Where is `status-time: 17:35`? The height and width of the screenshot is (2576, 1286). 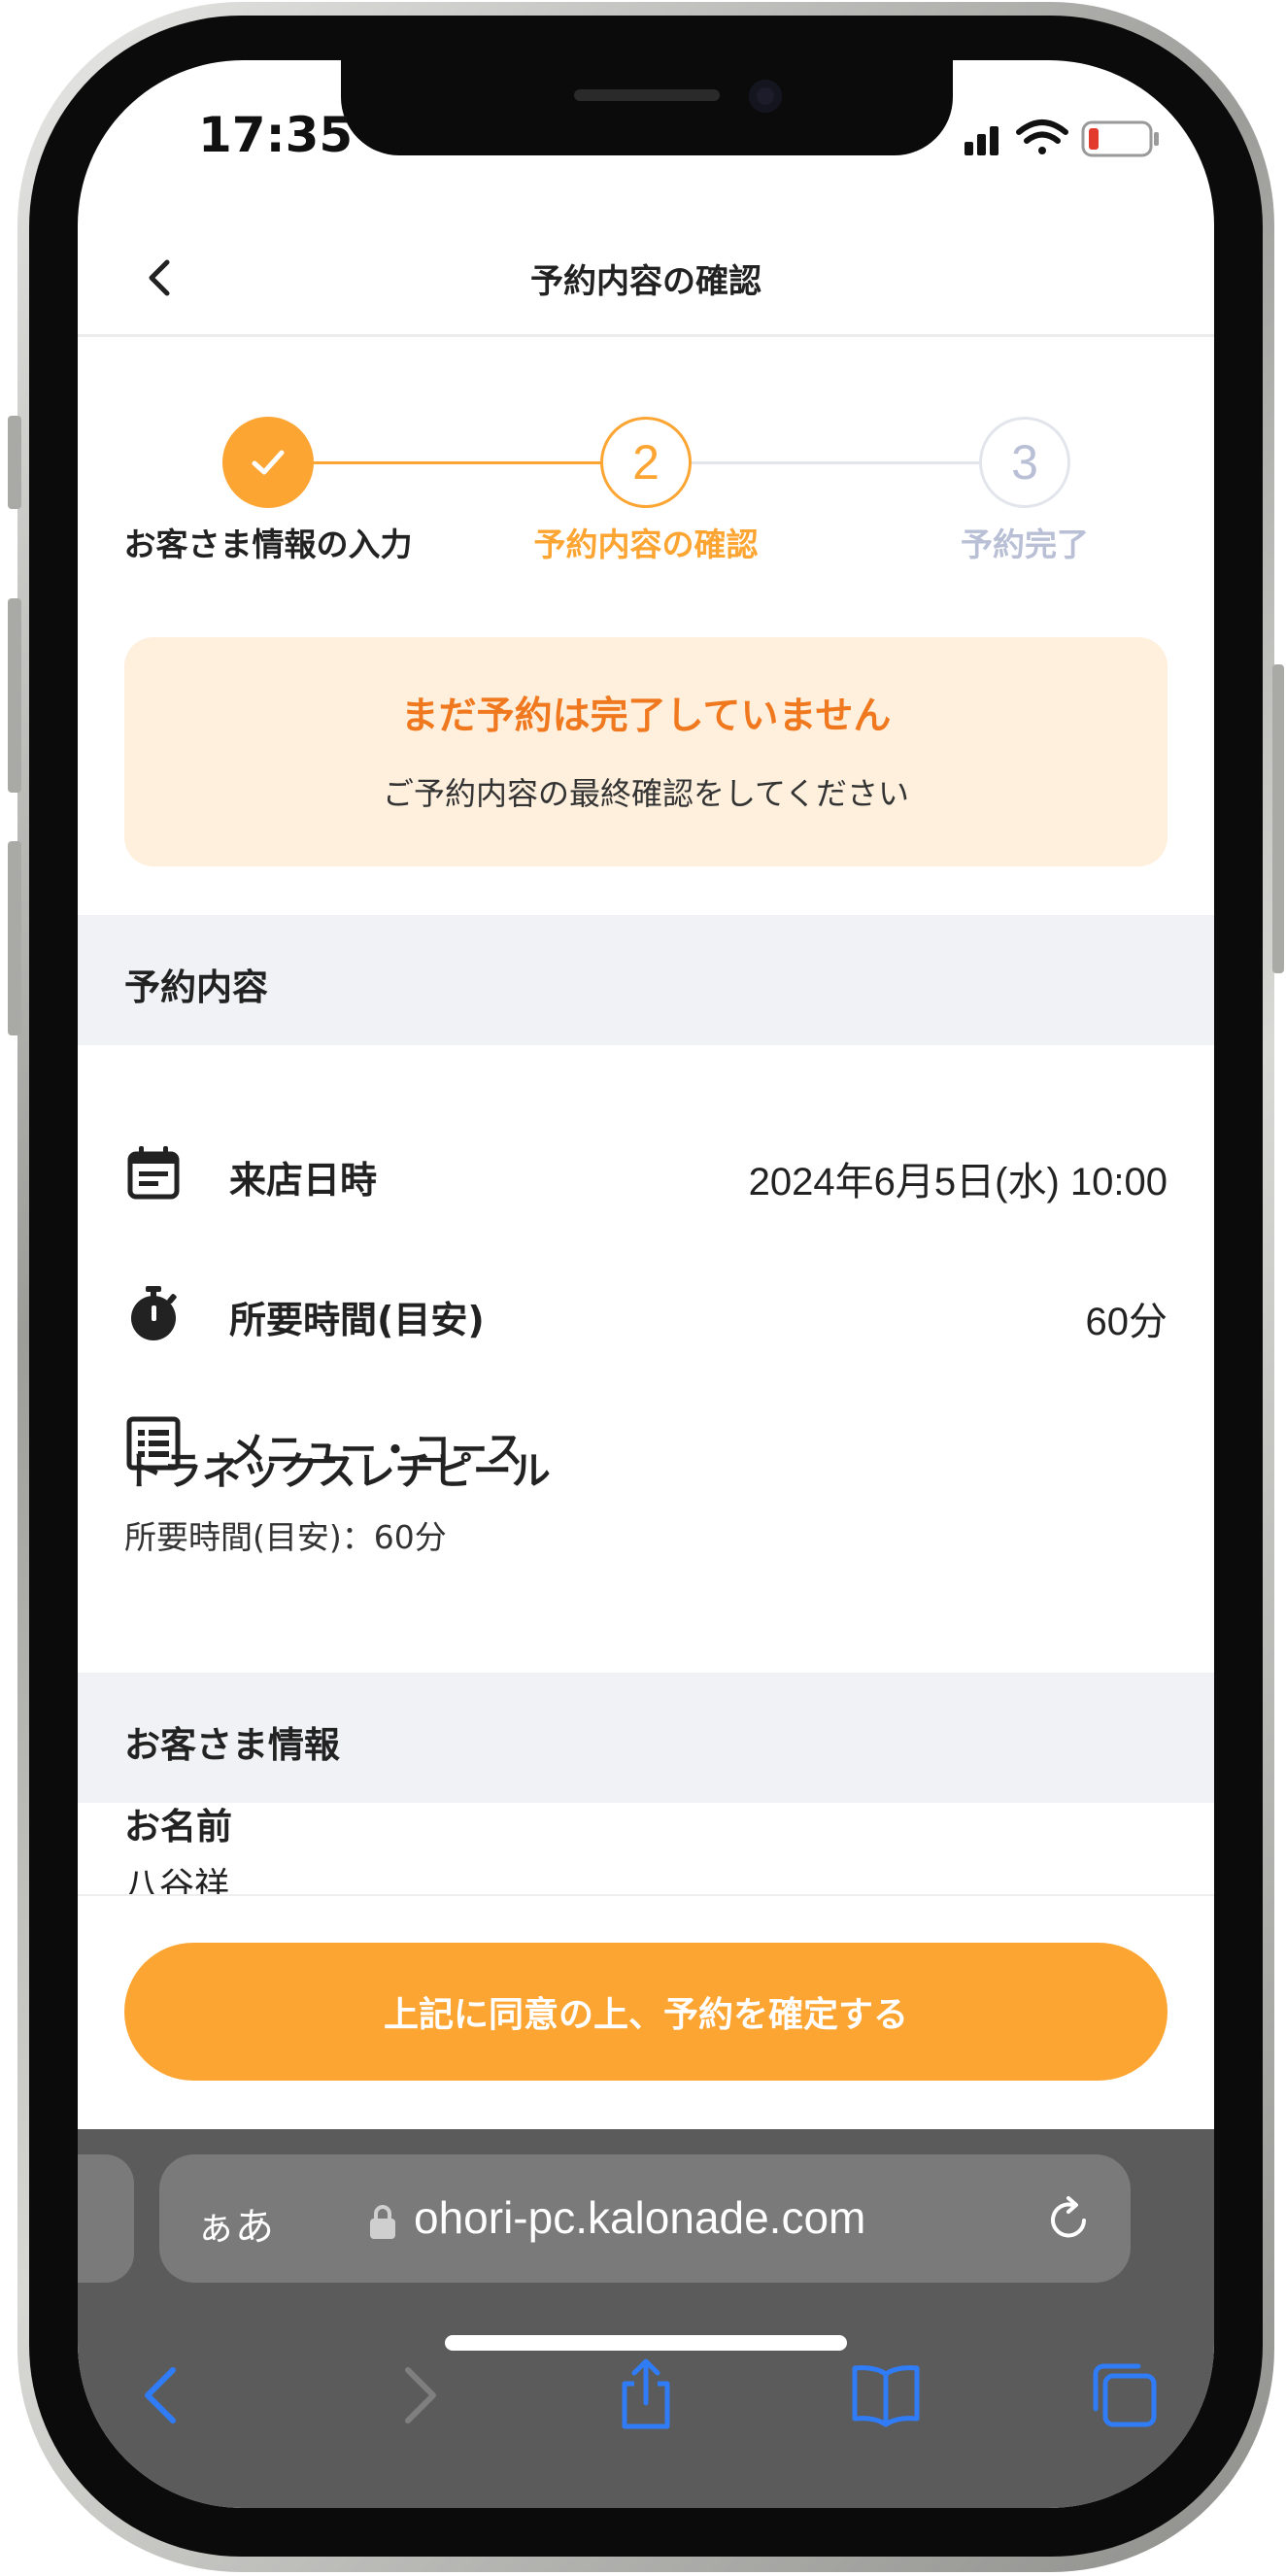 status-time: 17:35 is located at coordinates (276, 135).